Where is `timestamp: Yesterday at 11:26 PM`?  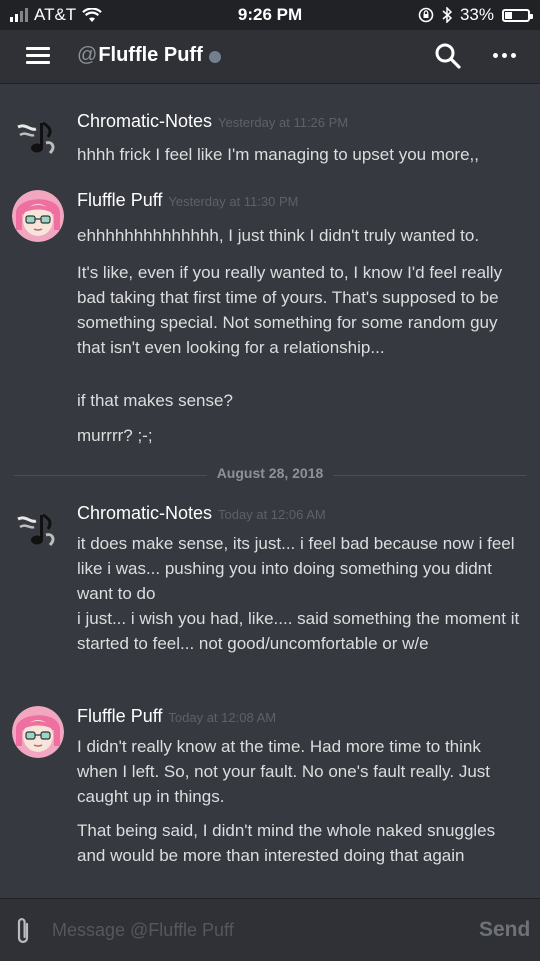 timestamp: Yesterday at 11:26 PM is located at coordinates (283, 122).